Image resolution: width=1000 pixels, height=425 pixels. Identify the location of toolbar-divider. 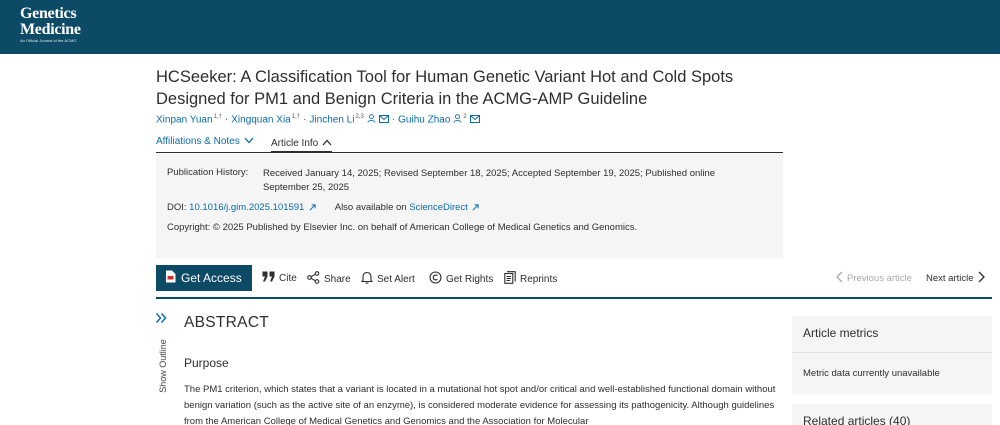
(574, 298).